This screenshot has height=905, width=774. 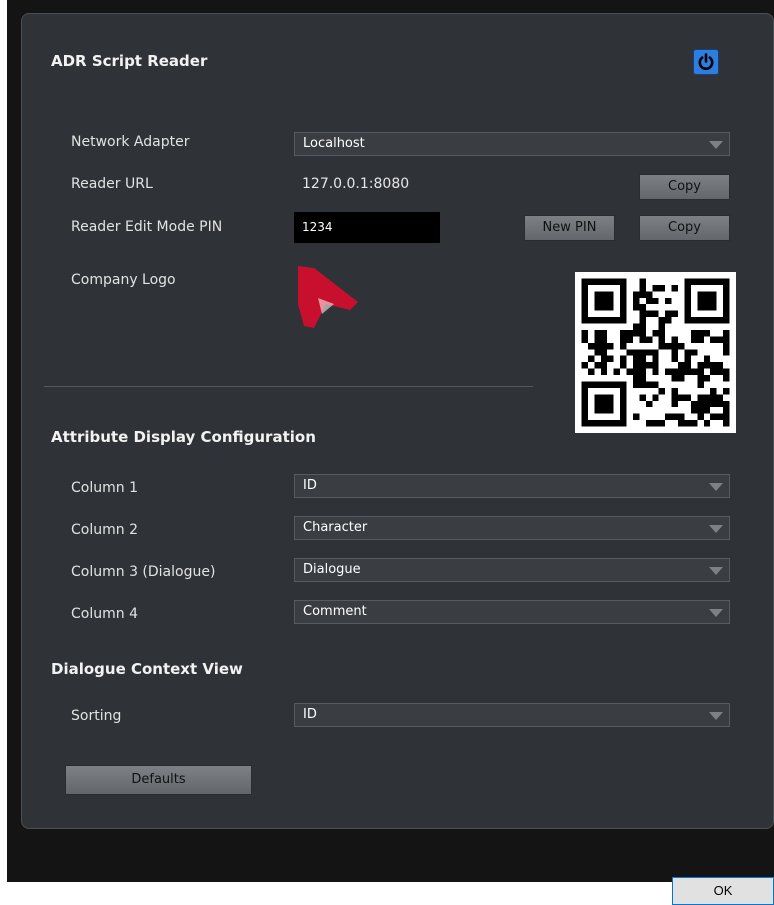 I want to click on context-section-title: Dialogue Context View, so click(x=147, y=669).